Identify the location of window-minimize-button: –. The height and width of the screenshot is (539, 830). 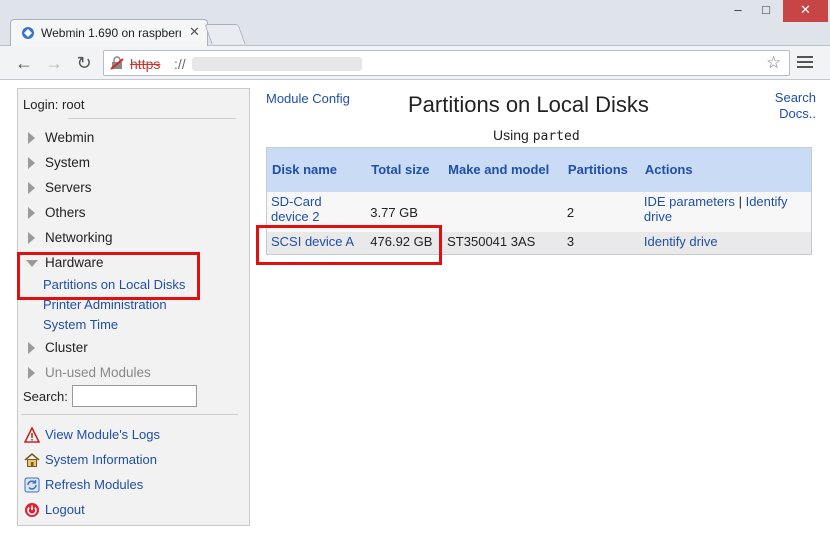
(738, 11).